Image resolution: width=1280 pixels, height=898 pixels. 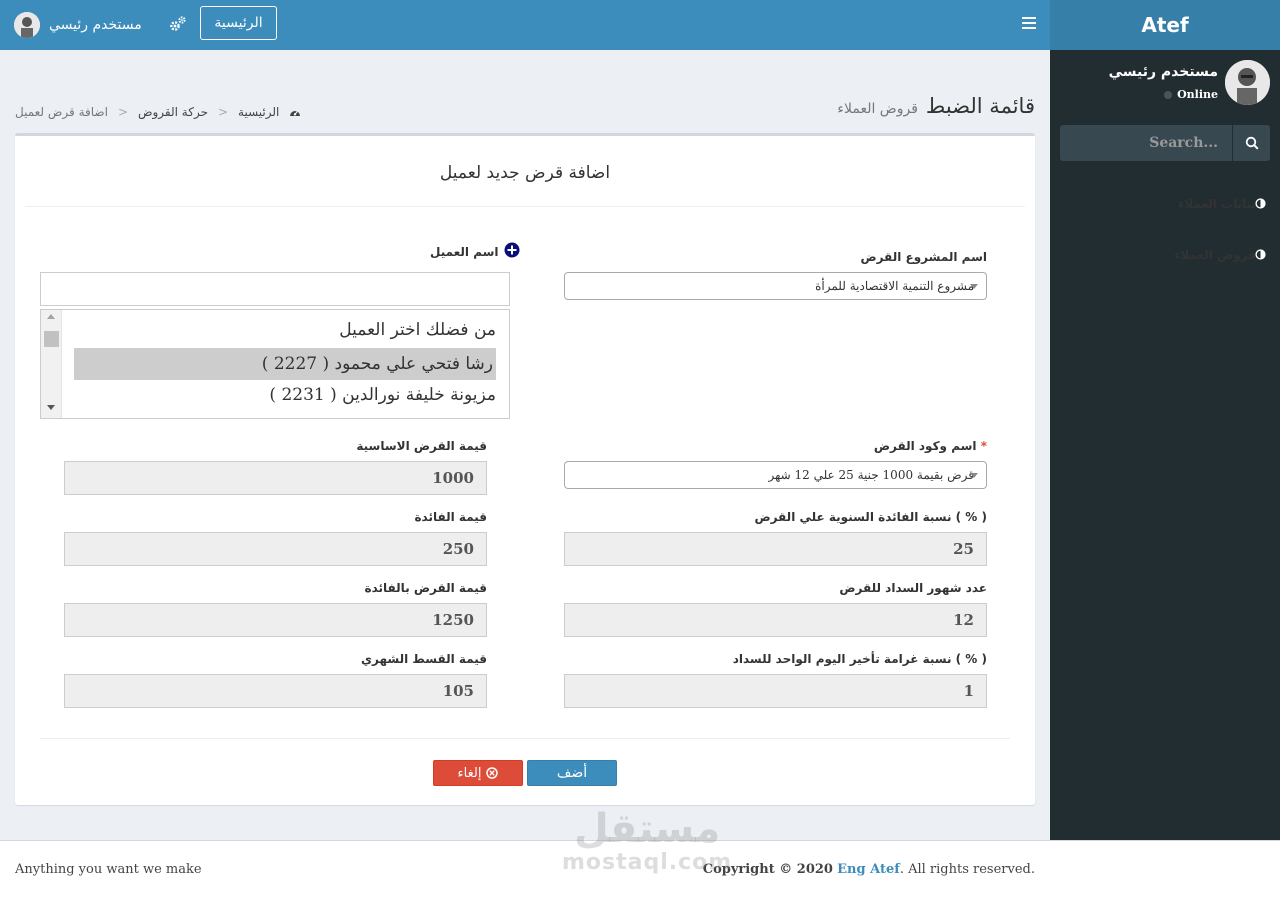 What do you see at coordinates (238, 23) in the screenshot?
I see `home-button: الرئيسية` at bounding box center [238, 23].